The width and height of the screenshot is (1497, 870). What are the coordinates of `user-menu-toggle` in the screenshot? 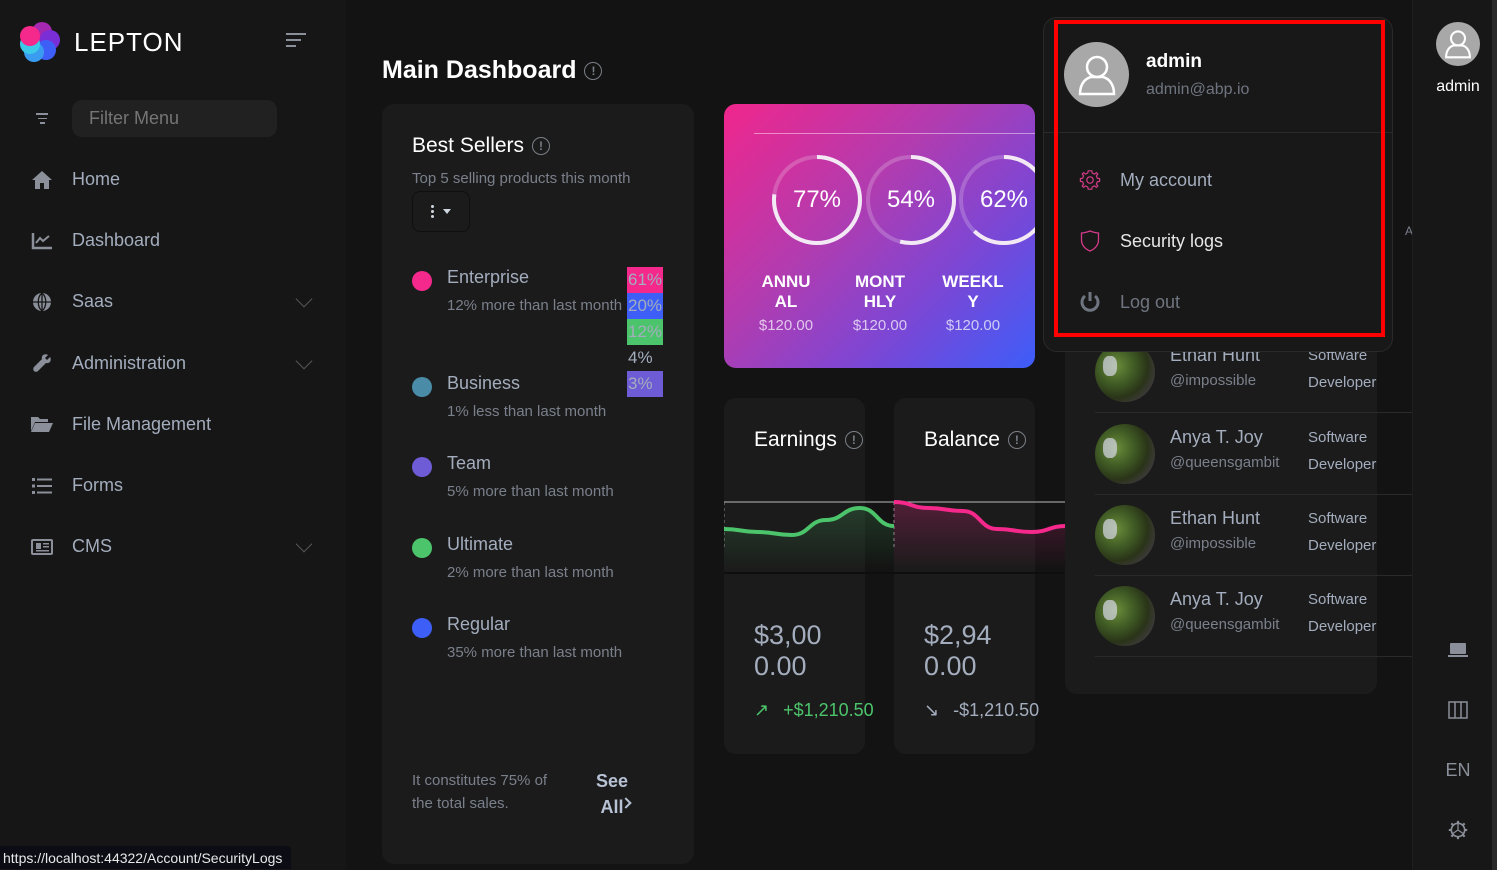 It's located at (1458, 44).